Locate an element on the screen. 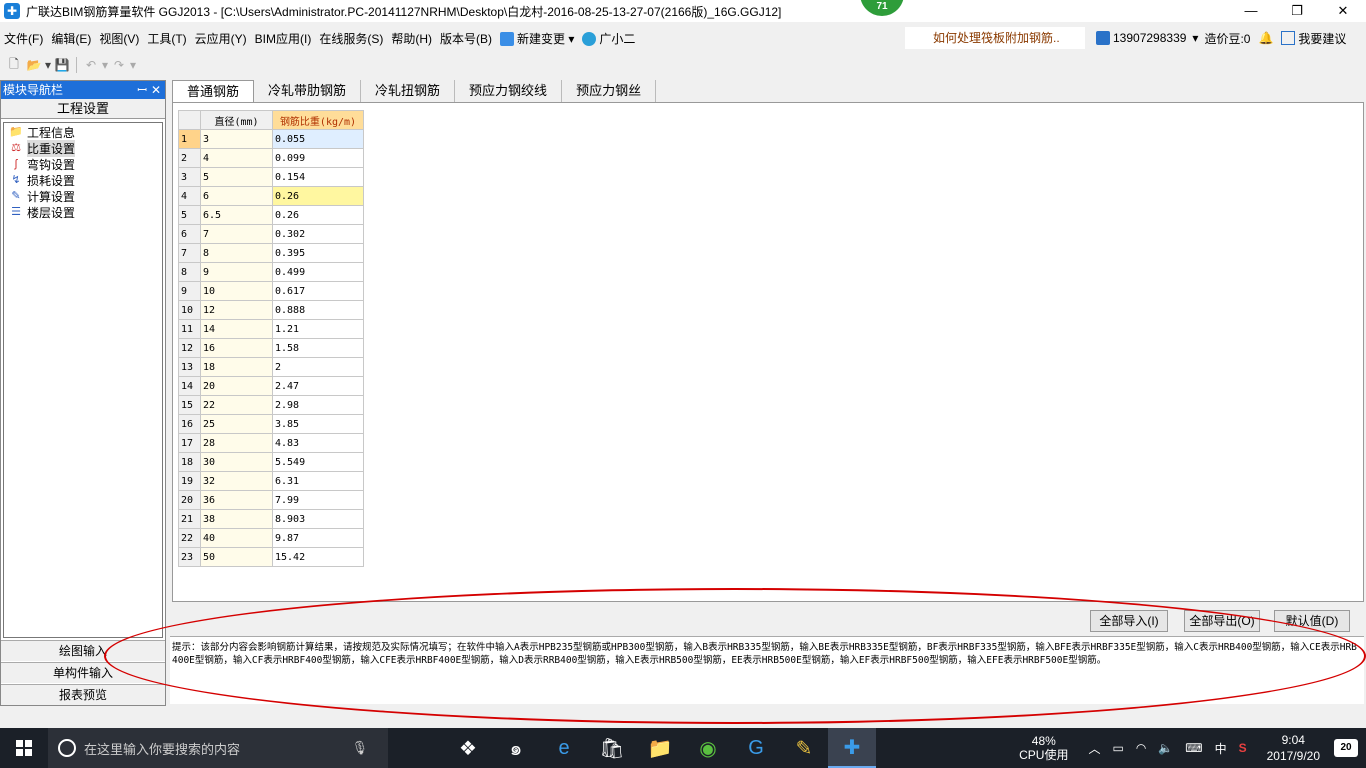 This screenshot has width=1366, height=768. unit-weight-cell: 3.85 is located at coordinates (318, 424).